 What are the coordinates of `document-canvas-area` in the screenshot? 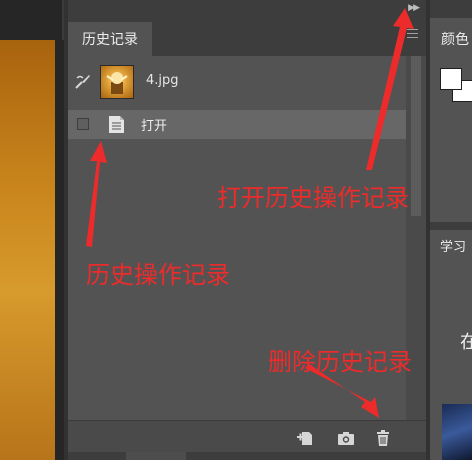 It's located at (32, 230).